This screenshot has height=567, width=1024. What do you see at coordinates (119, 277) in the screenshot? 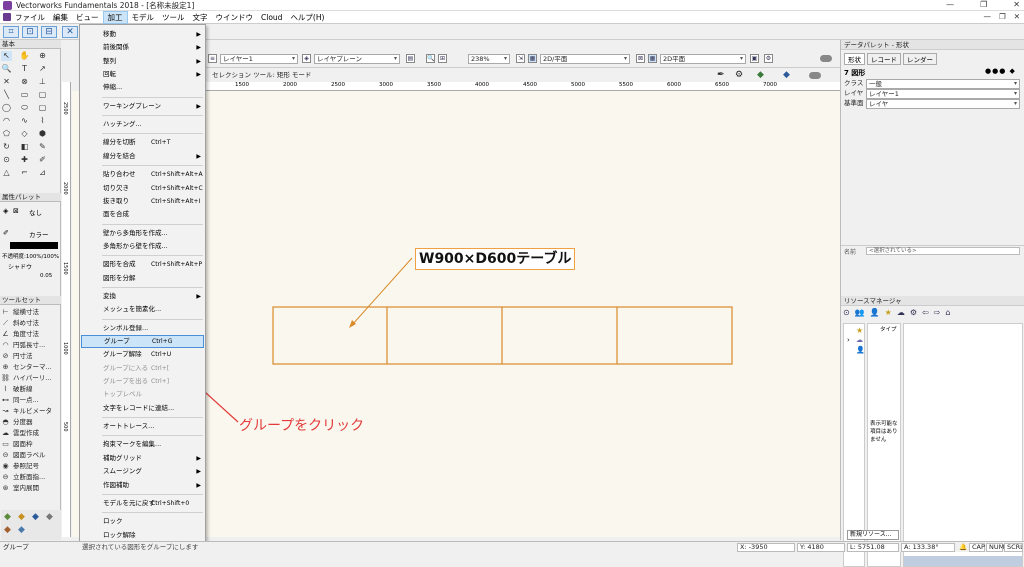
I see `menu-item-label: 図形を分解` at bounding box center [119, 277].